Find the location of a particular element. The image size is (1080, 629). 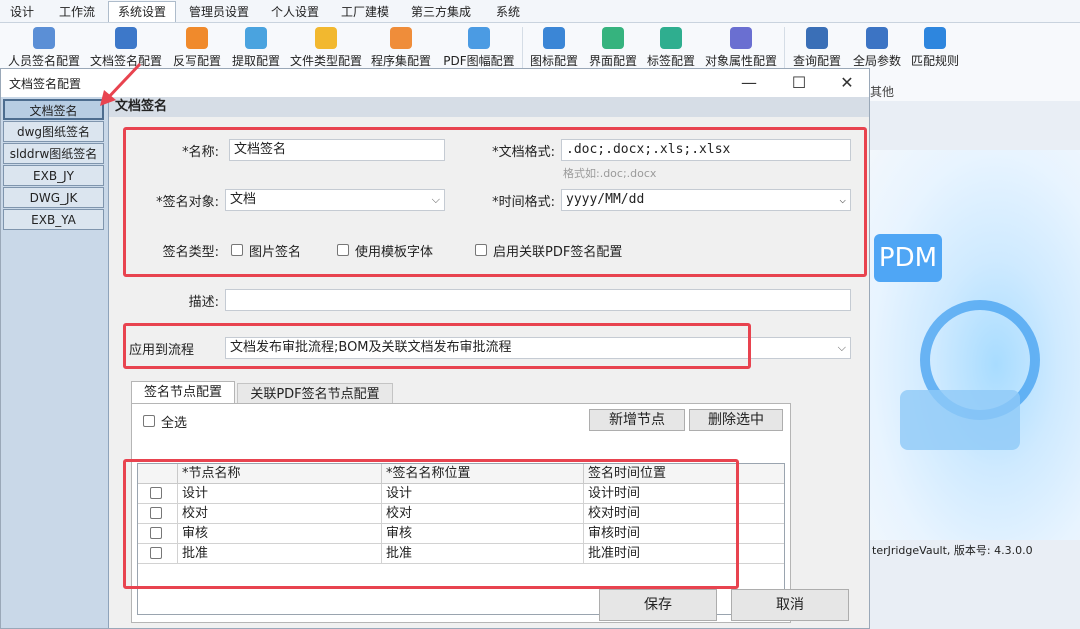

menu-tab-admin-settings: 管理员设置 is located at coordinates (219, 12).